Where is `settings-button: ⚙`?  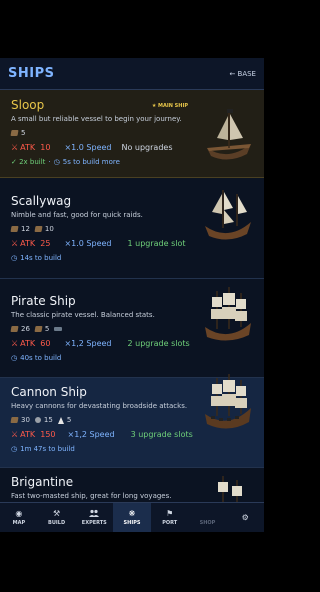
settings-button: ⚙ is located at coordinates (245, 517).